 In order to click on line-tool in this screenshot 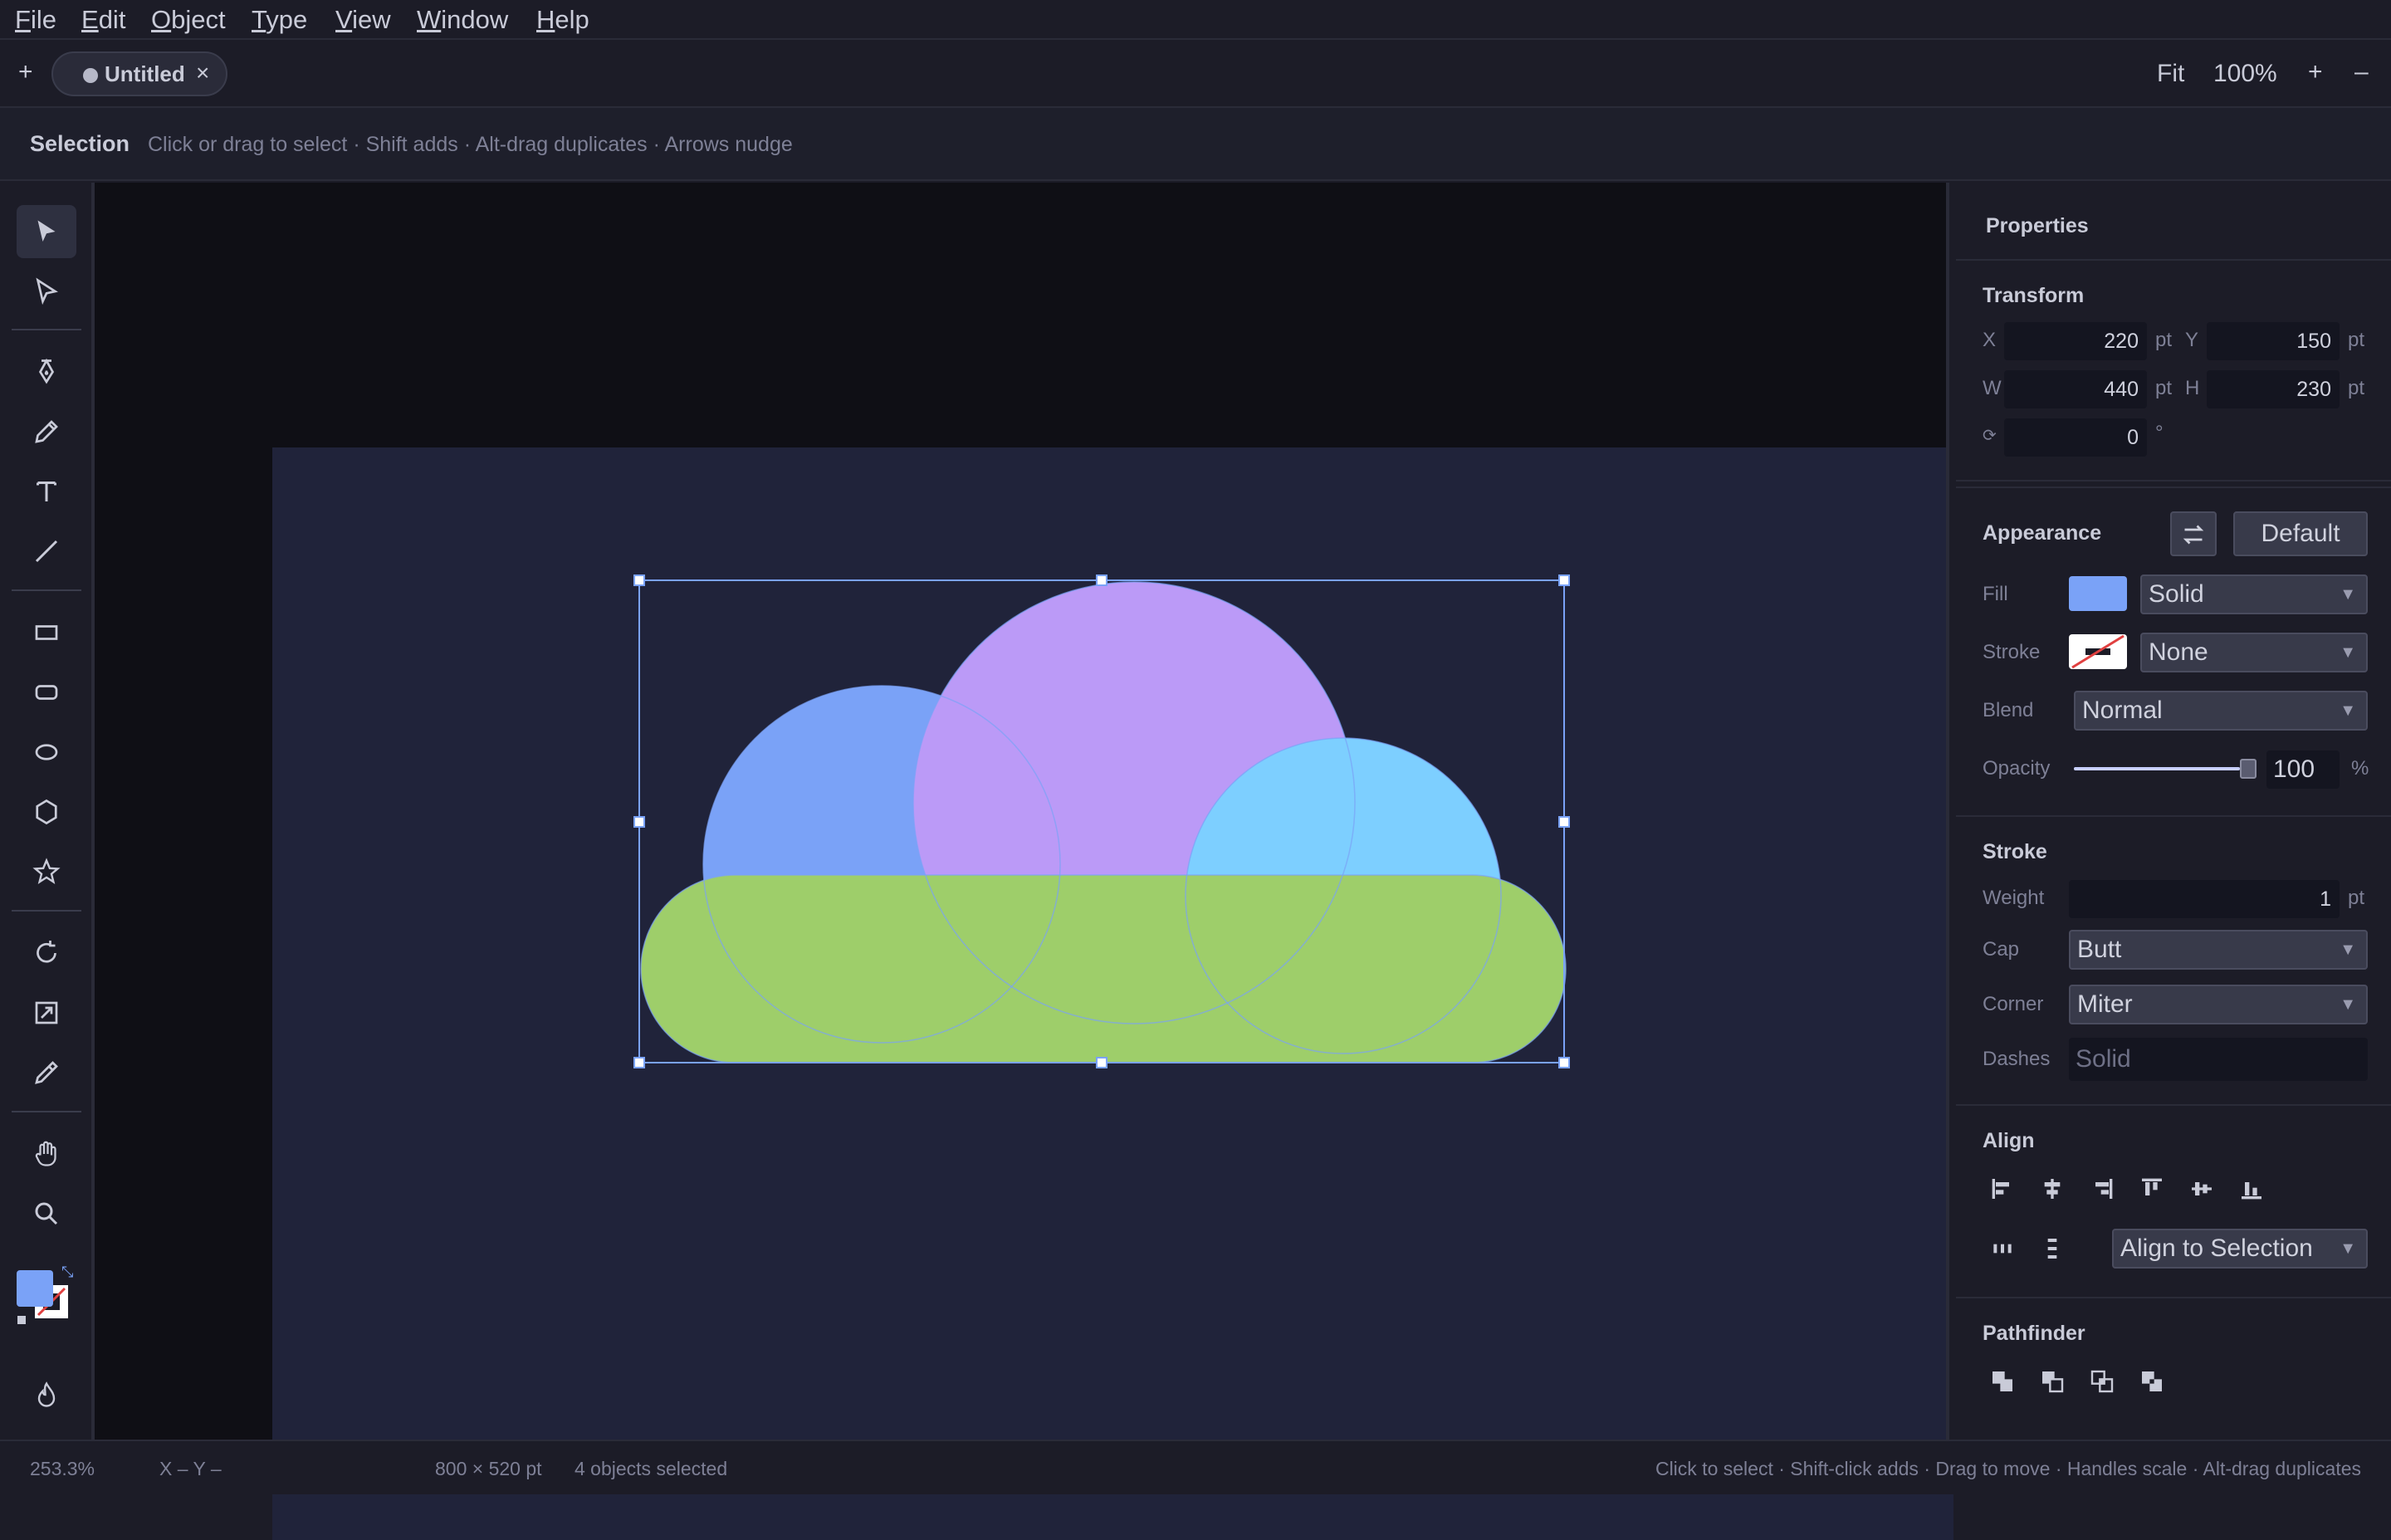, I will do `click(46, 552)`.